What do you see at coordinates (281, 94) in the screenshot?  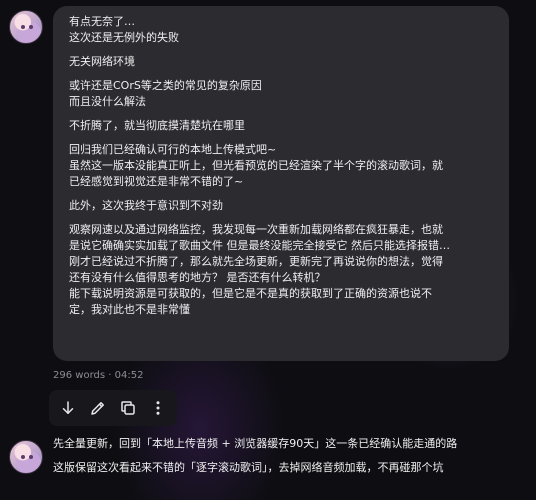 I see `message-paragraph: 或许还是COrS等之类的常见的复杂原因 而且没什么解法` at bounding box center [281, 94].